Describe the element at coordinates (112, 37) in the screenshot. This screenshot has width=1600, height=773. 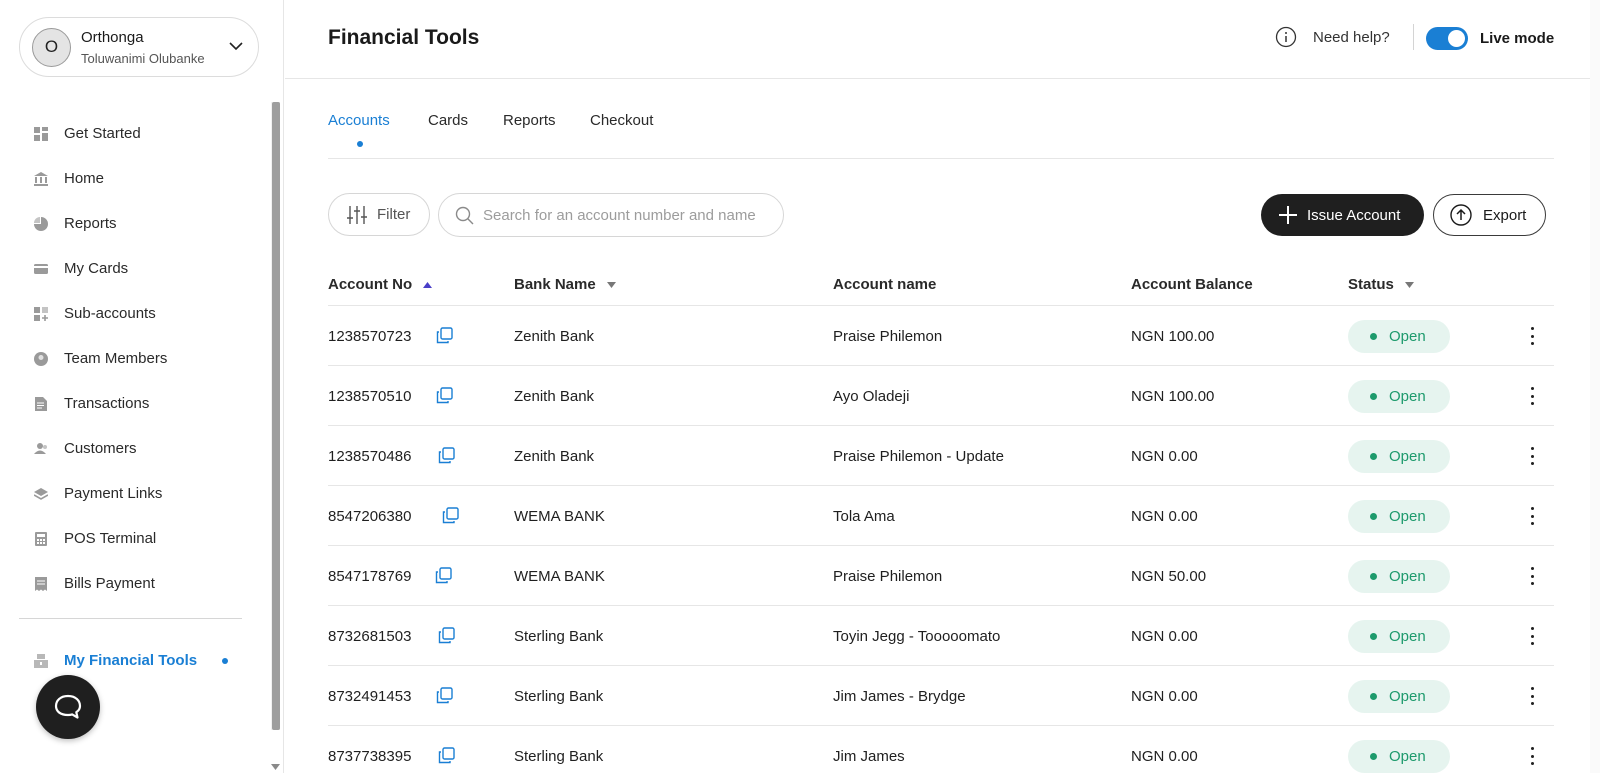
I see `business-name: Orthonga` at that location.